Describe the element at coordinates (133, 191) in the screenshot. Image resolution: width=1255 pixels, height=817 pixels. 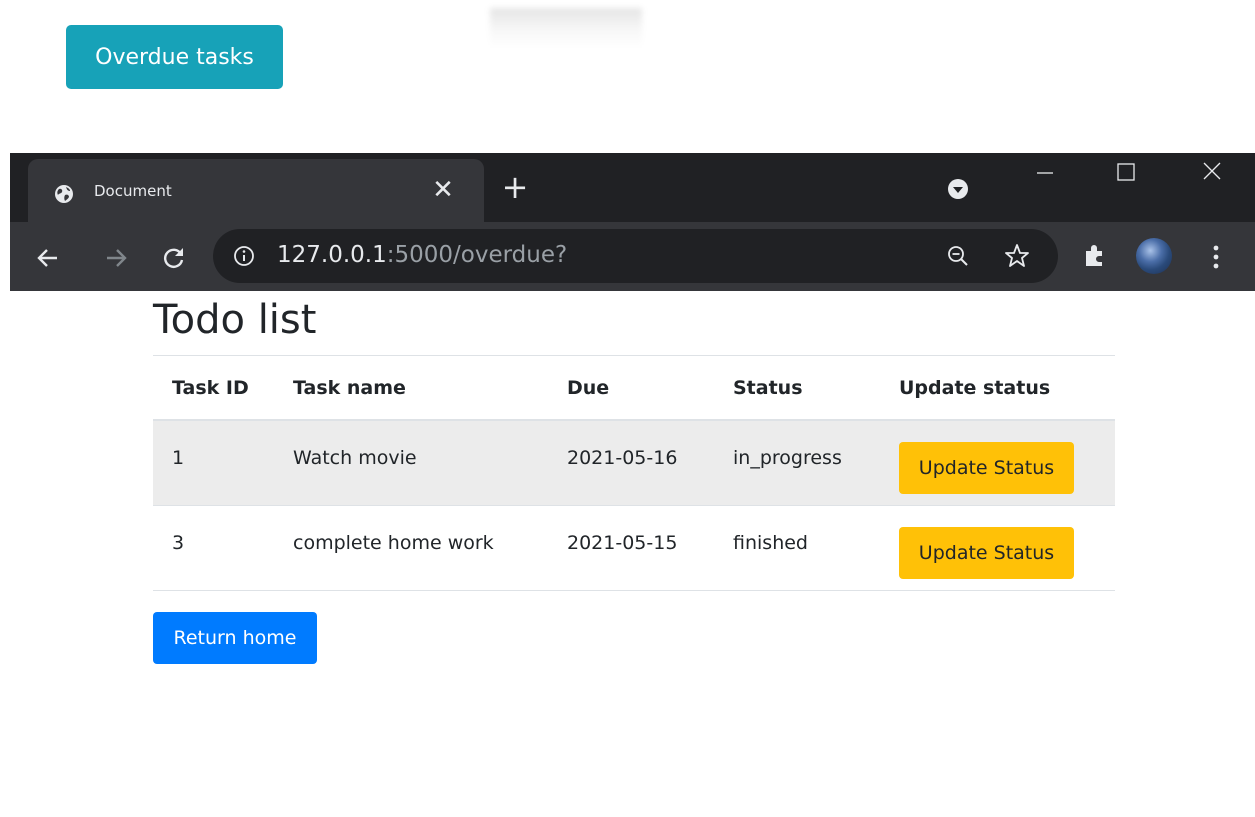
I see `tab-title: Document` at that location.